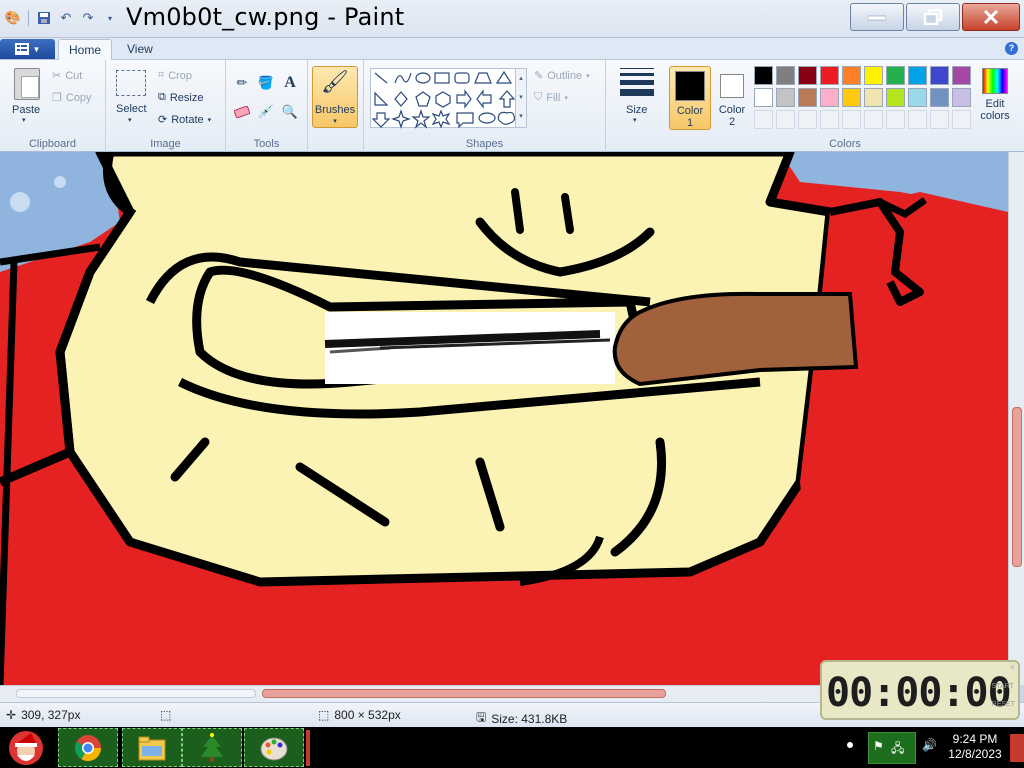 The height and width of the screenshot is (768, 1024). I want to click on vertical-scrollbar, so click(1016, 418).